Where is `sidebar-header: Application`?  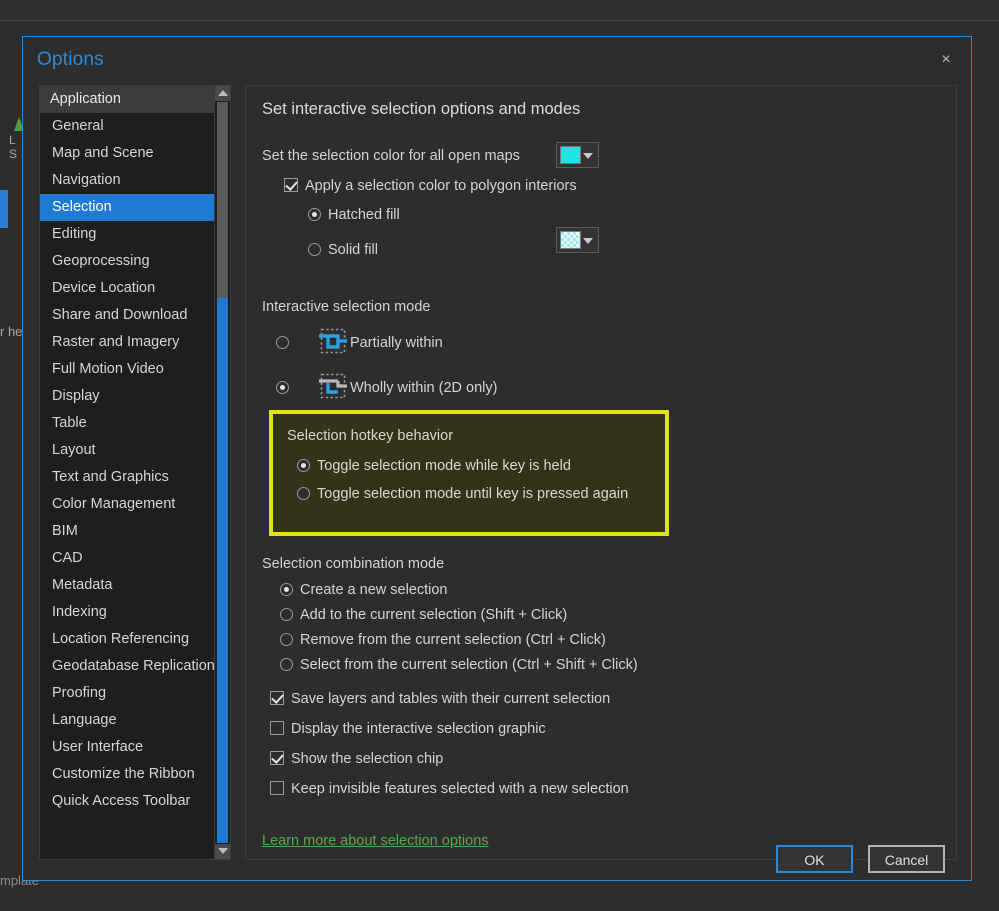 sidebar-header: Application is located at coordinates (128, 99).